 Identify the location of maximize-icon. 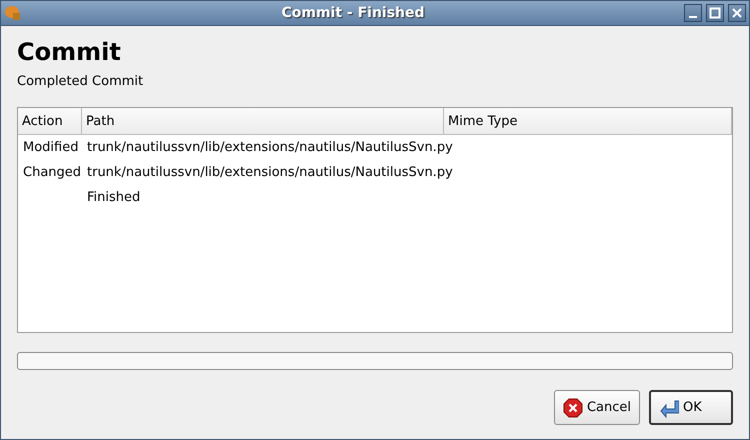
(715, 13).